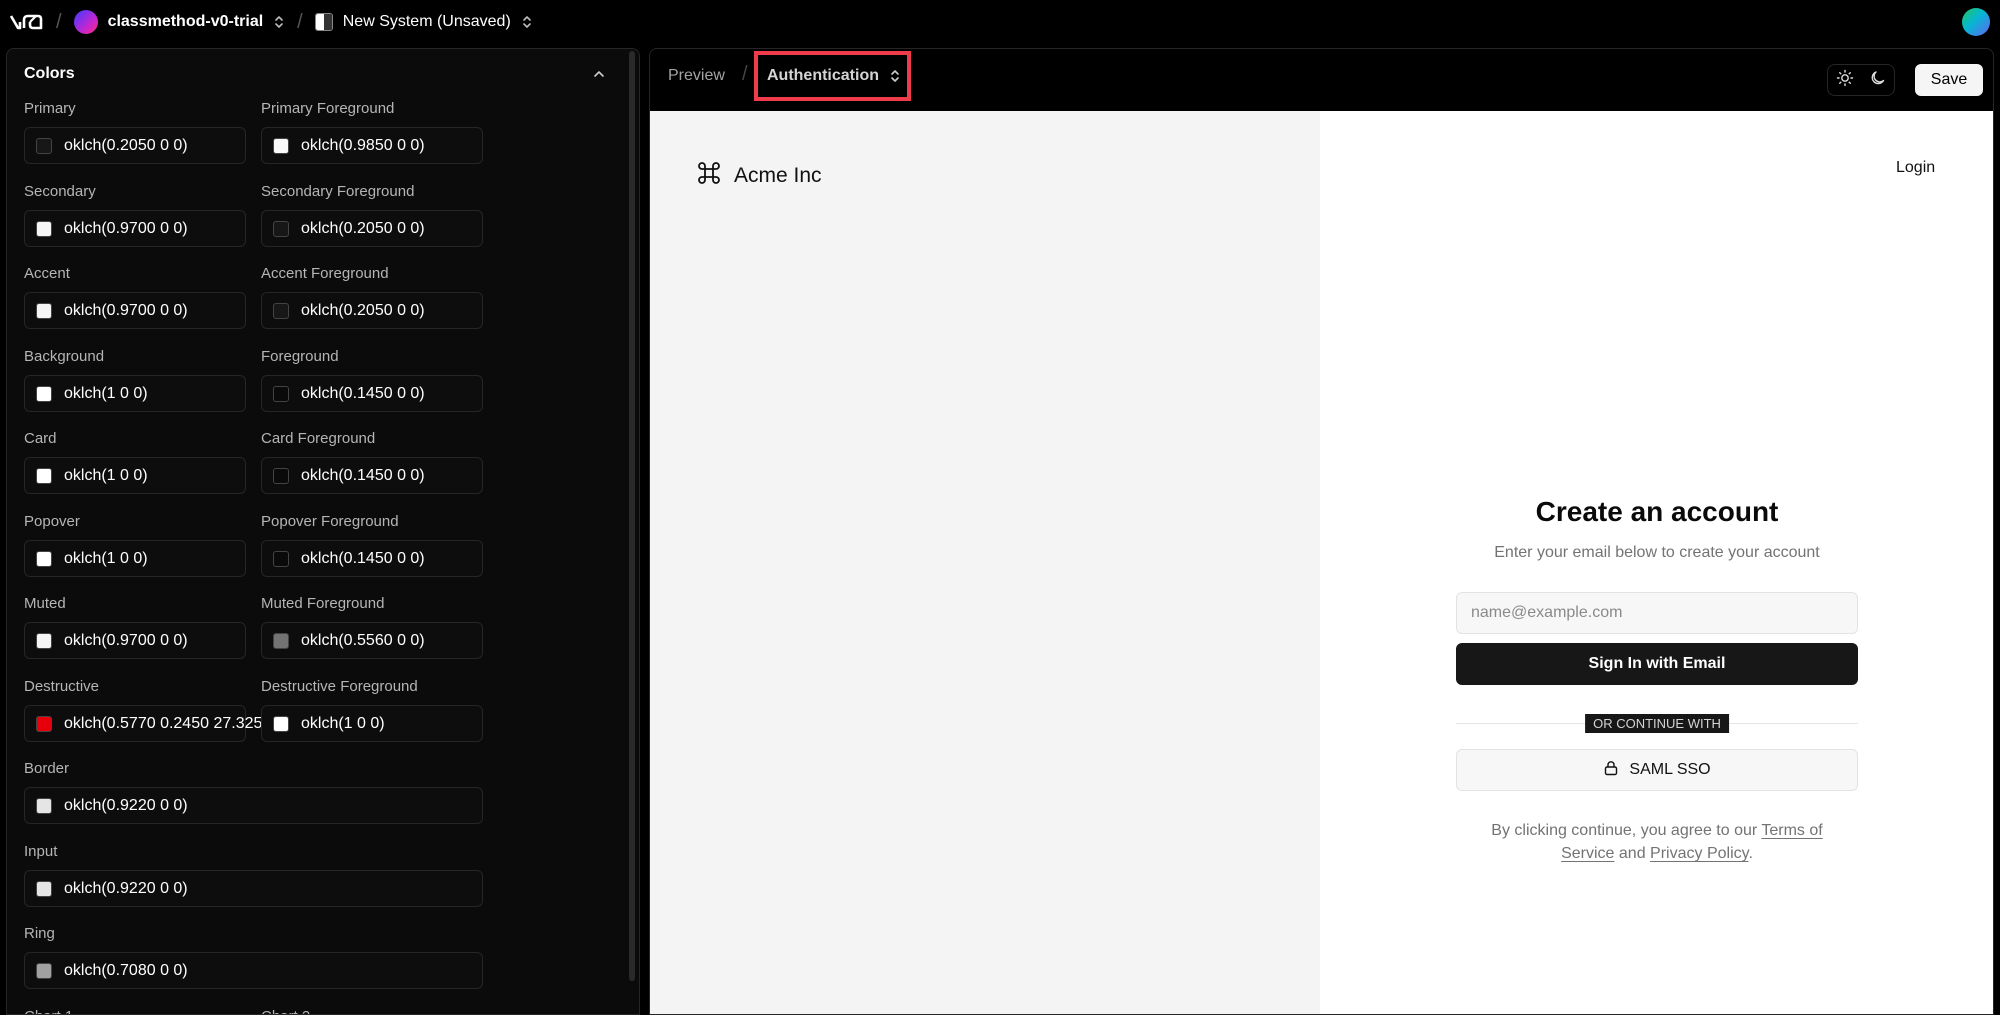  I want to click on field-label: Card, so click(40, 438).